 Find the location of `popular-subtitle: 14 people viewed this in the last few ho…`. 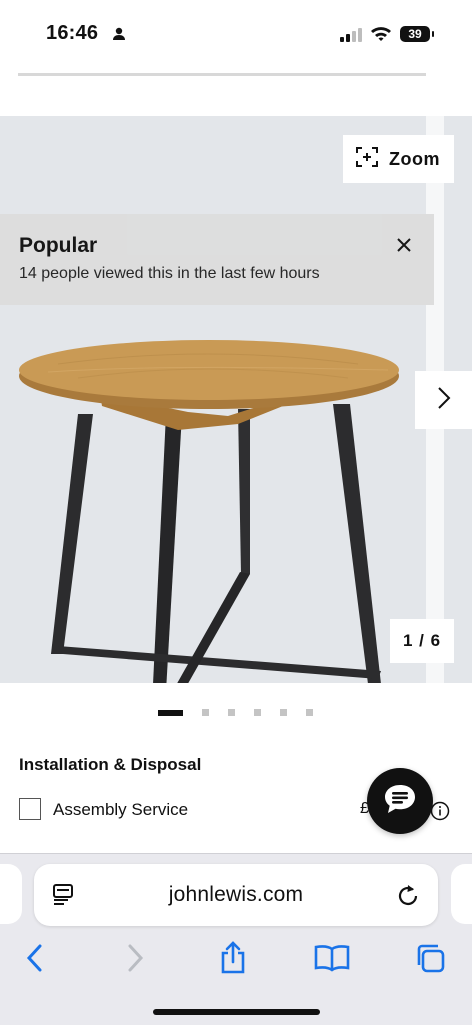

popular-subtitle: 14 people viewed this in the last few ho… is located at coordinates (169, 273).